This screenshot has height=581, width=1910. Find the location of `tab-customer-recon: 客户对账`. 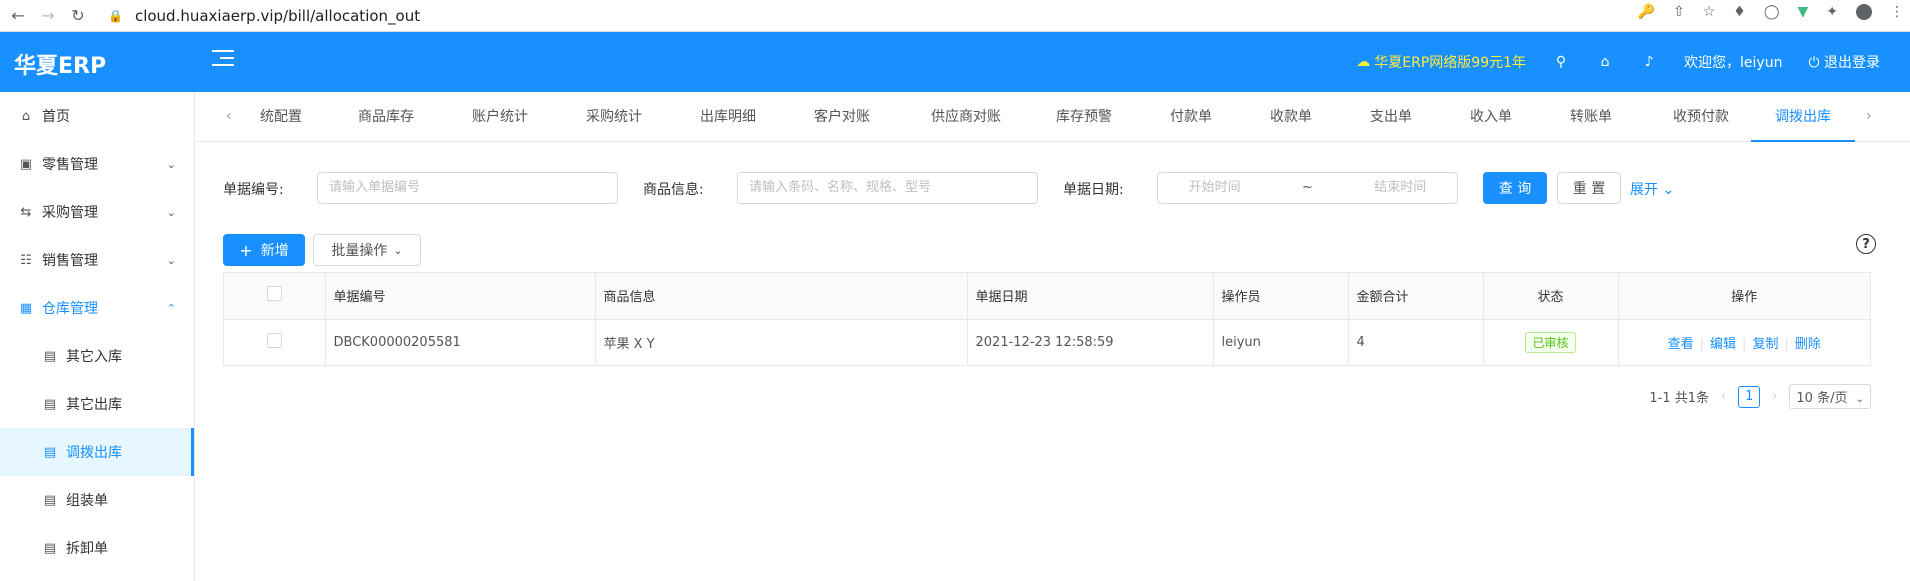

tab-customer-recon: 客户对账 is located at coordinates (842, 117).